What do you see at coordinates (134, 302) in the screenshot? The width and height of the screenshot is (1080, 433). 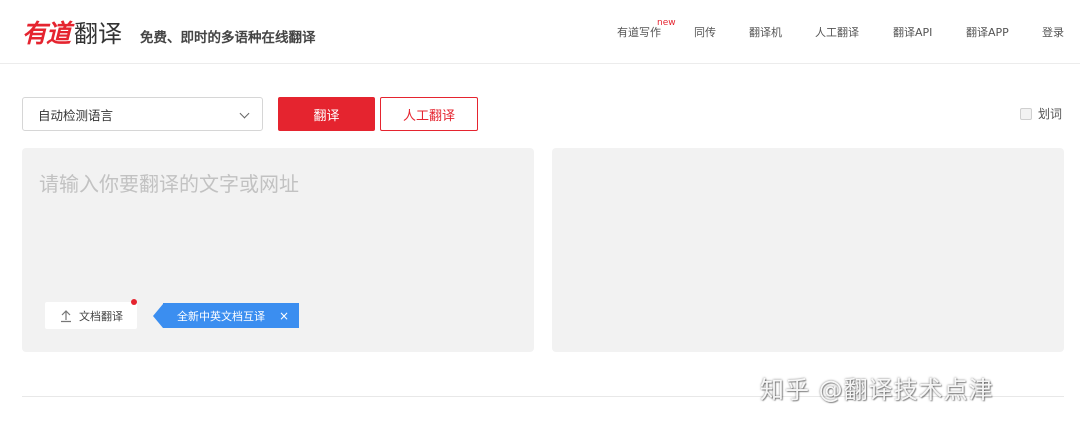 I see `notification-dot` at bounding box center [134, 302].